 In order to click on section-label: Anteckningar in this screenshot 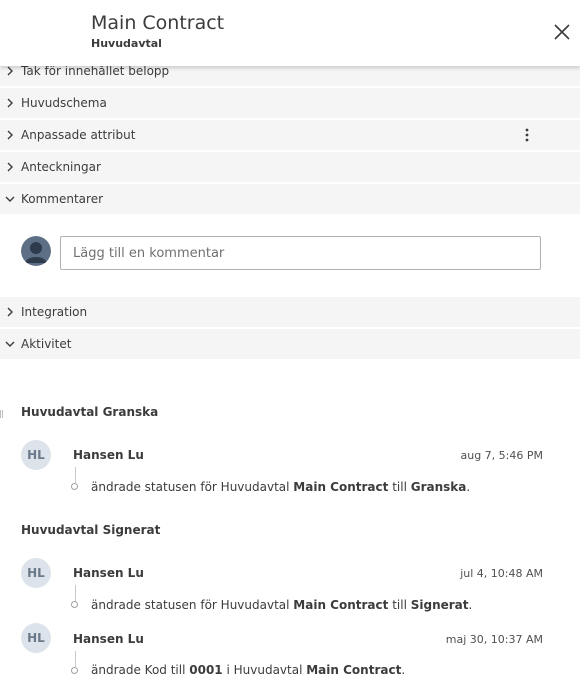, I will do `click(61, 167)`.